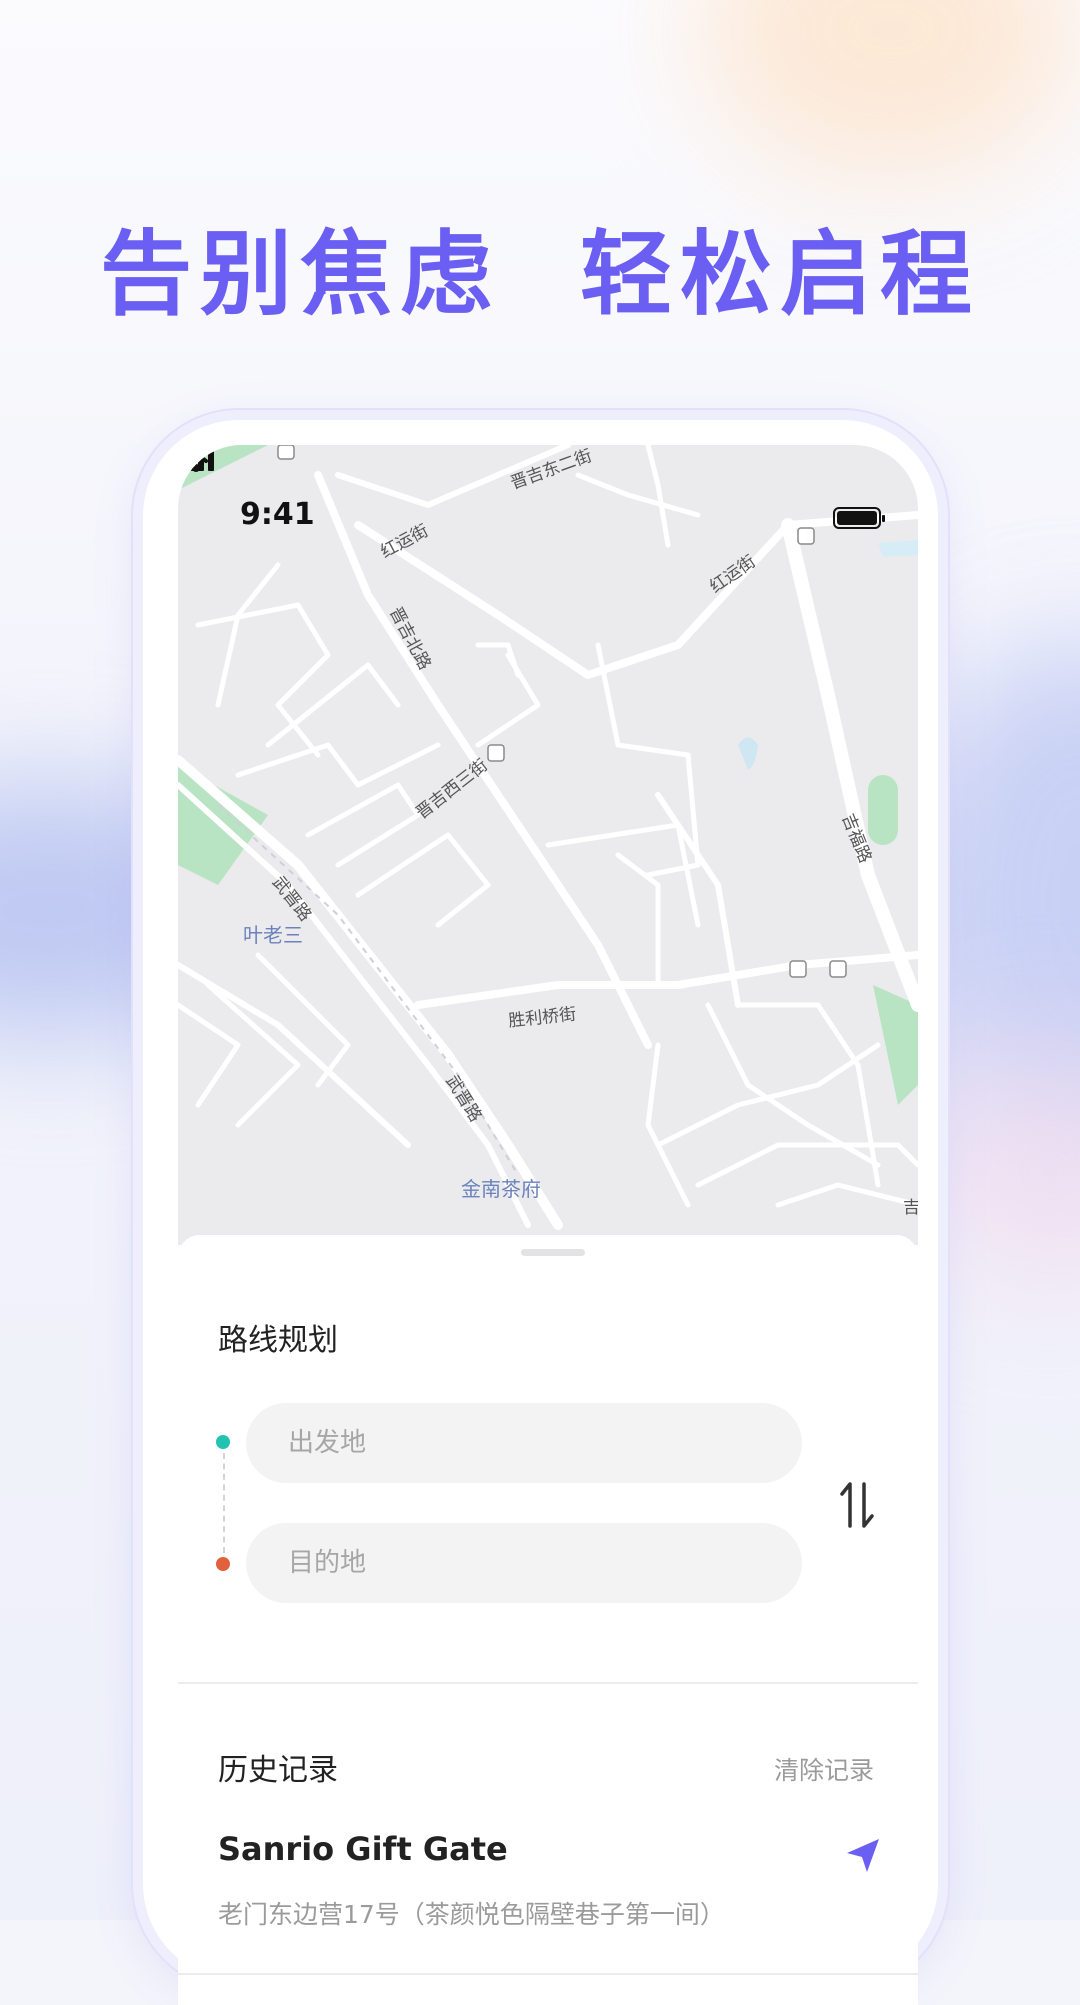  I want to click on destination-input: 目的地, so click(524, 1563).